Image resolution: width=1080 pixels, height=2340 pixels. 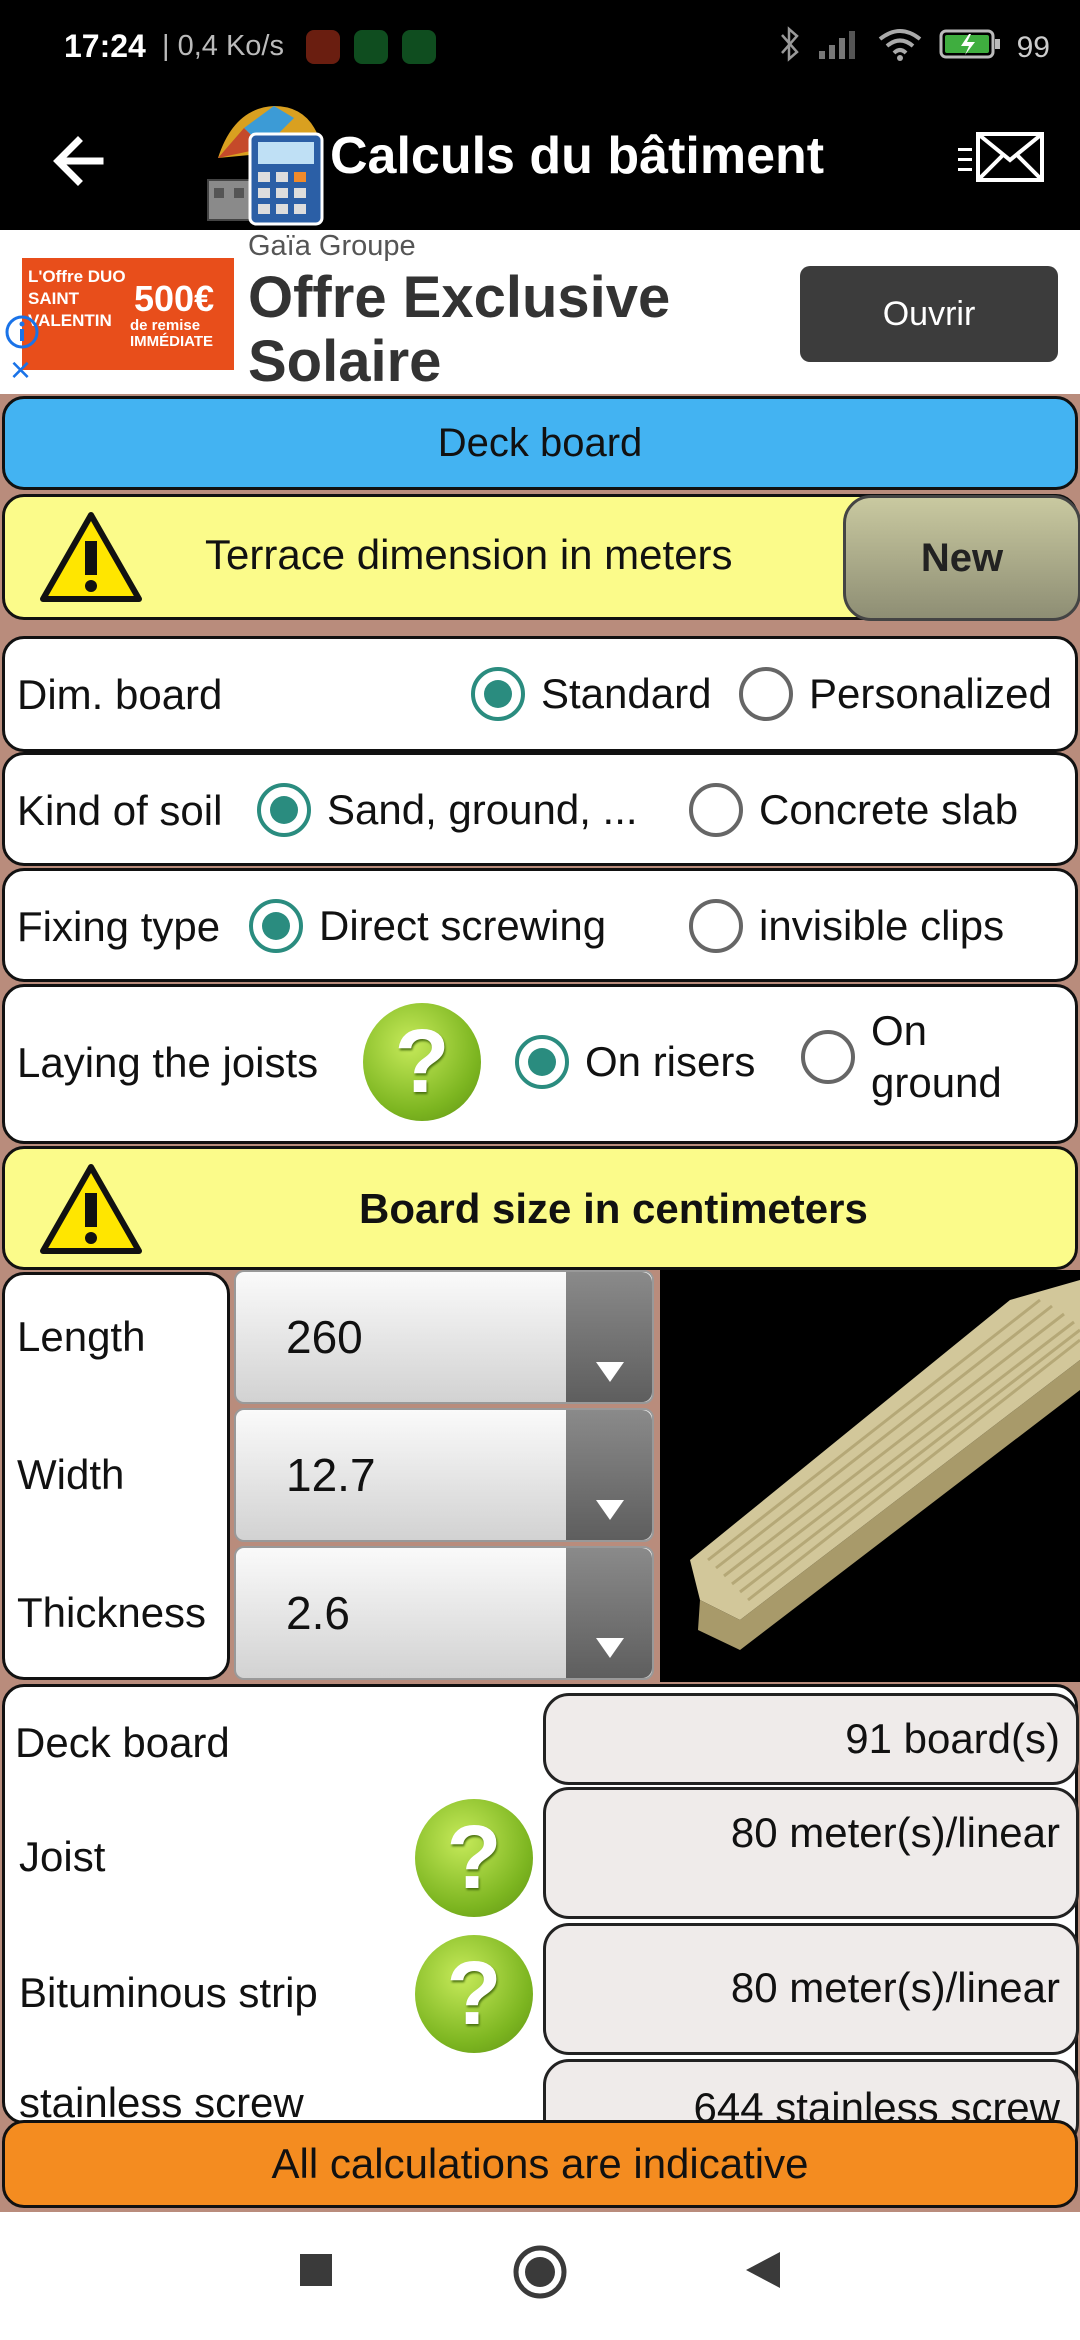 I want to click on notification-icons, so click(x=371, y=47).